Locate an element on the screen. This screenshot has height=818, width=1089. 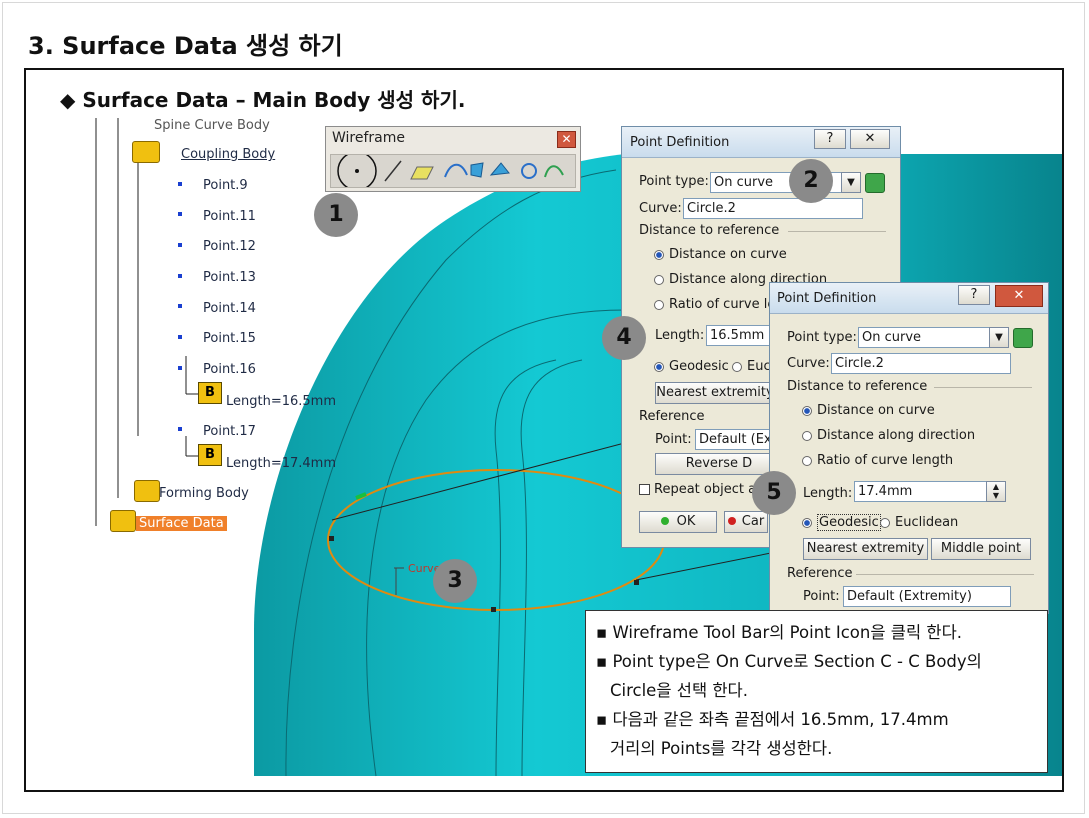
reverse-direction-button: Reverse D is located at coordinates (719, 464).